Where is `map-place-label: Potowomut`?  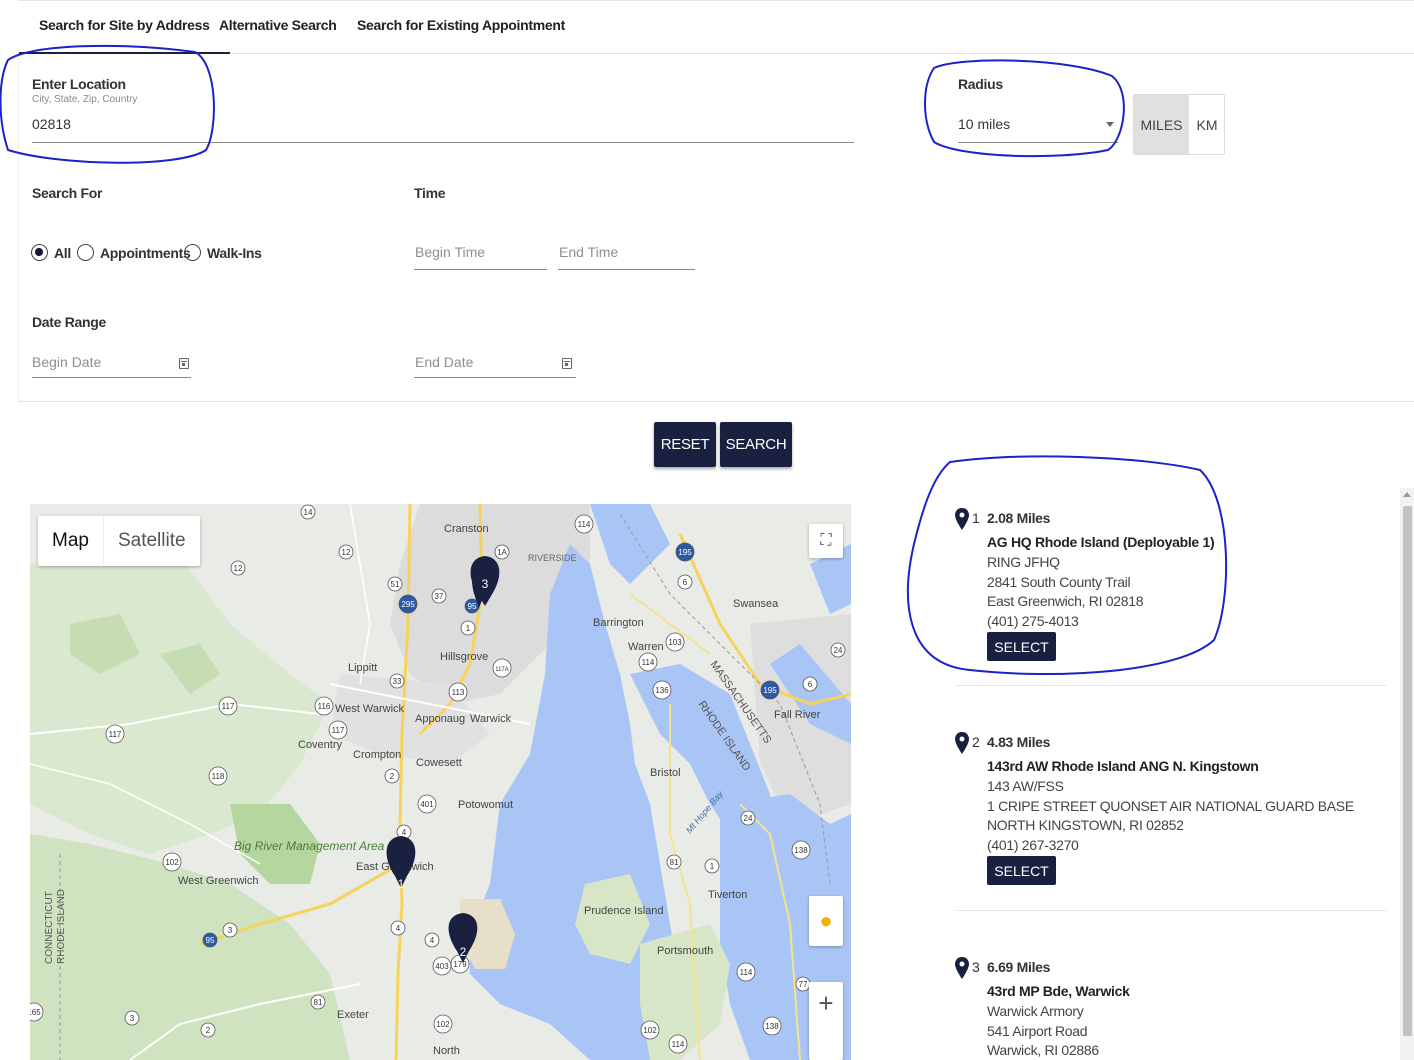
map-place-label: Potowomut is located at coordinates (485, 805).